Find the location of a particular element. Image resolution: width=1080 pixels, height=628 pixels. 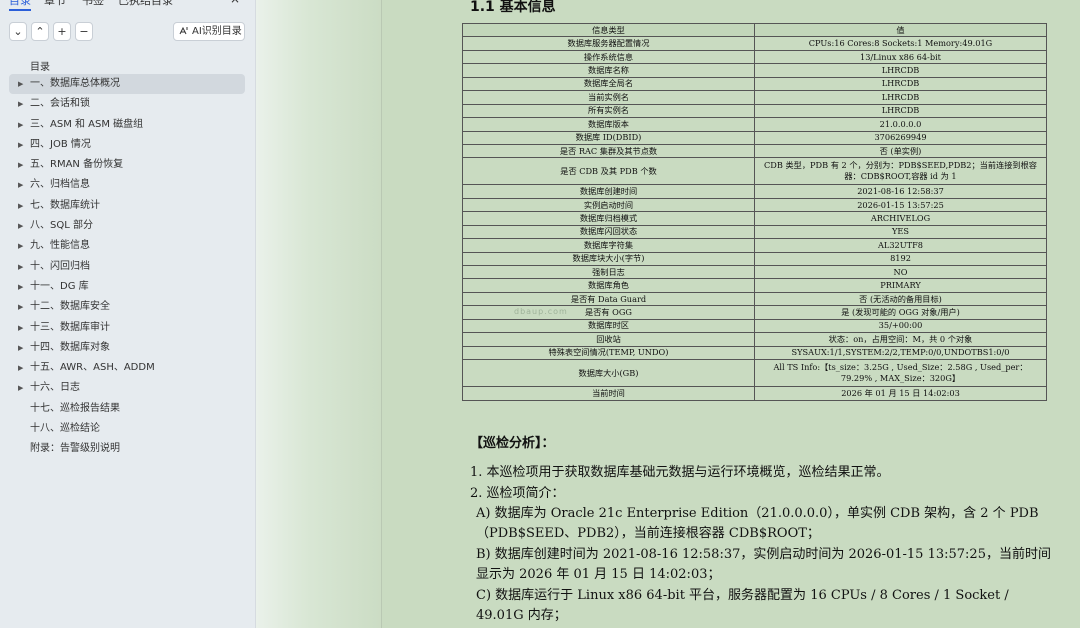

table-row: 数据库块大小(字节) 8192 is located at coordinates (754, 259).